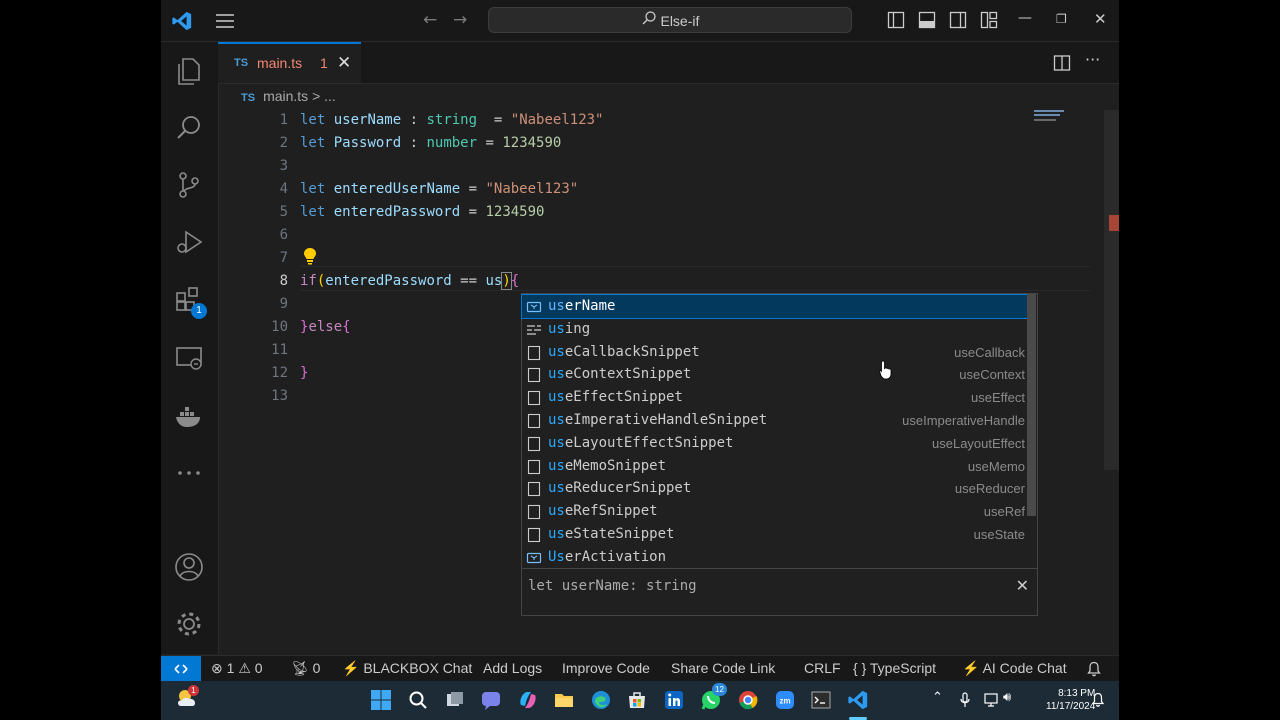 Image resolution: width=1280 pixels, height=720 pixels. I want to click on docker-icon, so click(189, 417).